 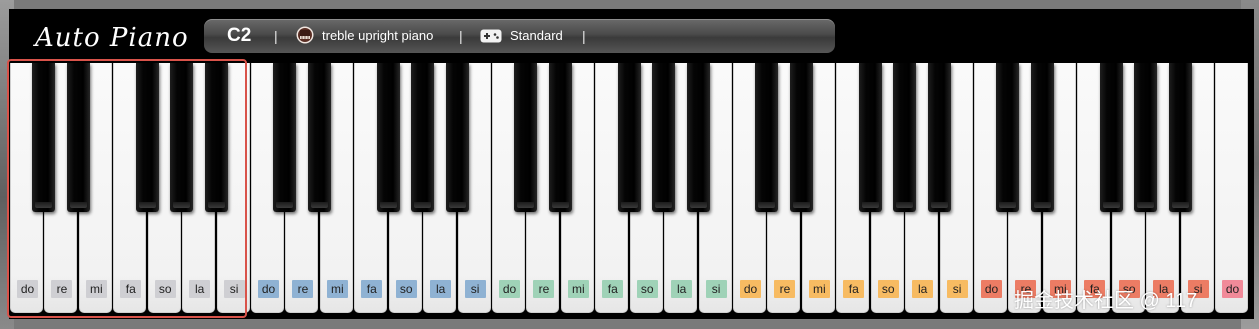 I want to click on gamepad-icon, so click(x=491, y=36).